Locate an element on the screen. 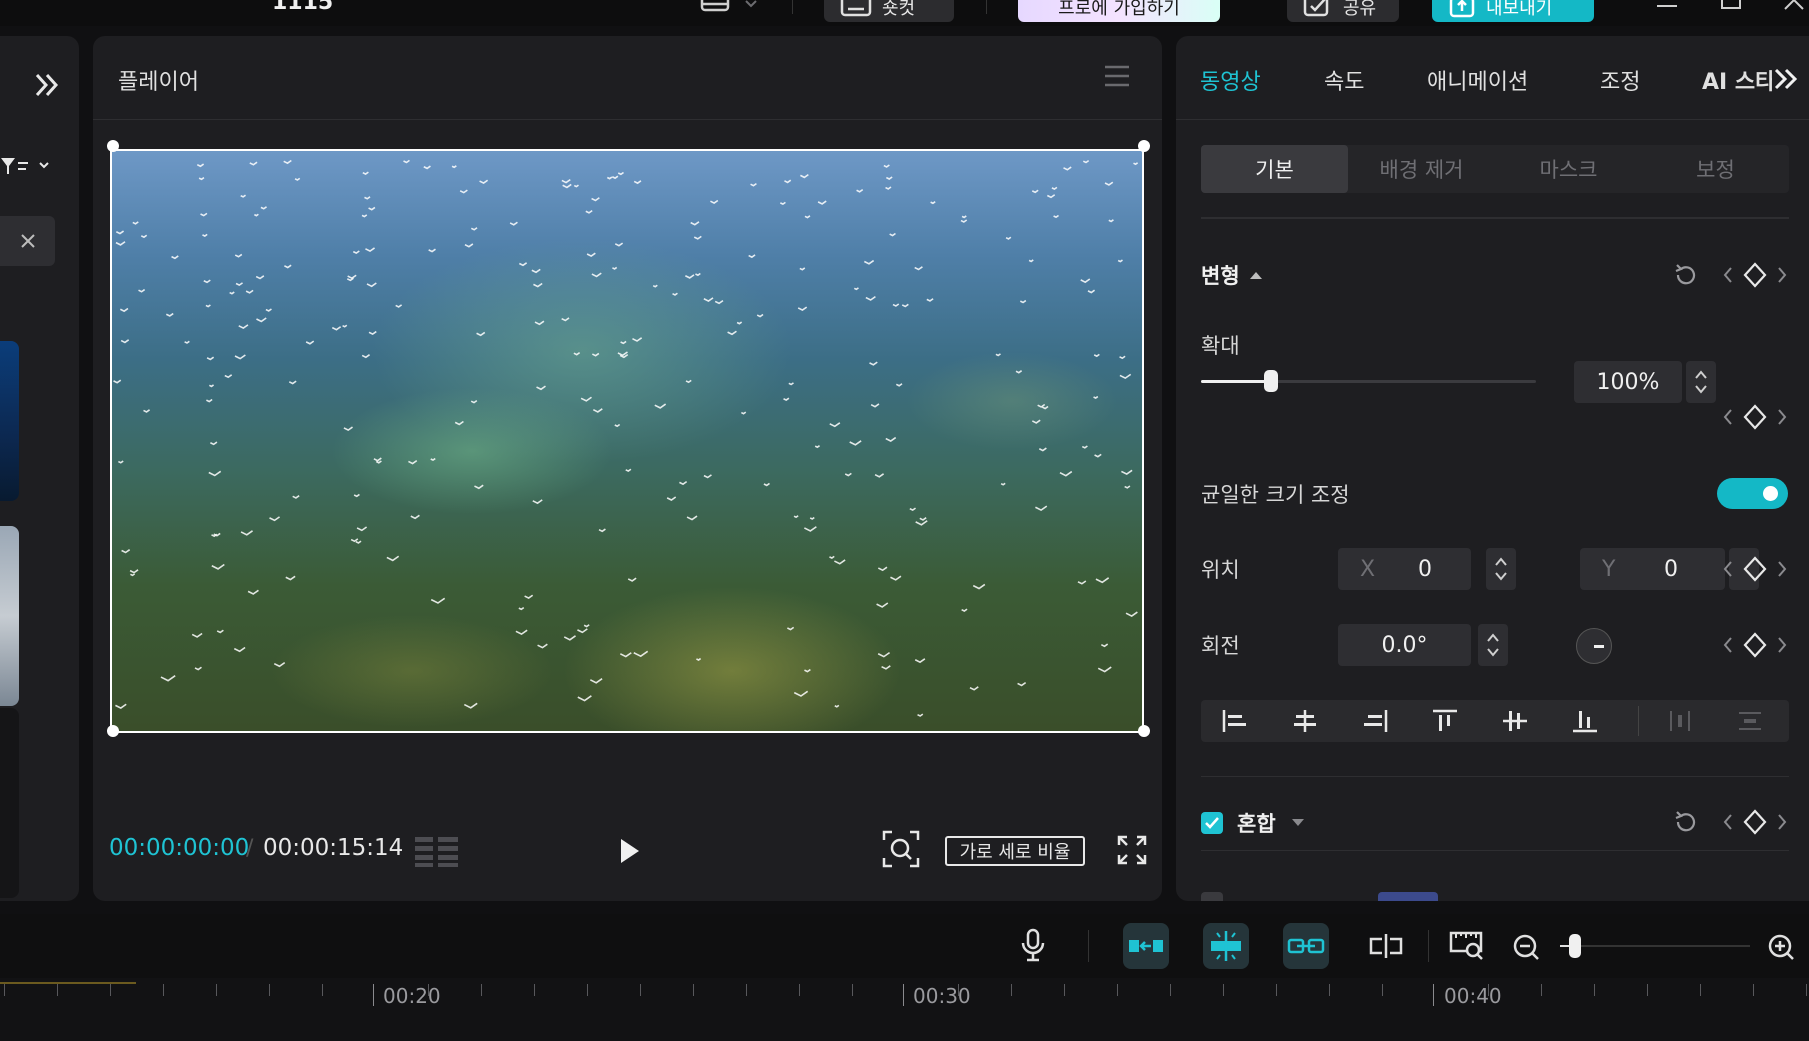 This screenshot has height=1041, width=1809. aspect-ratio-button: 가로 세로 비율 is located at coordinates (1015, 851).